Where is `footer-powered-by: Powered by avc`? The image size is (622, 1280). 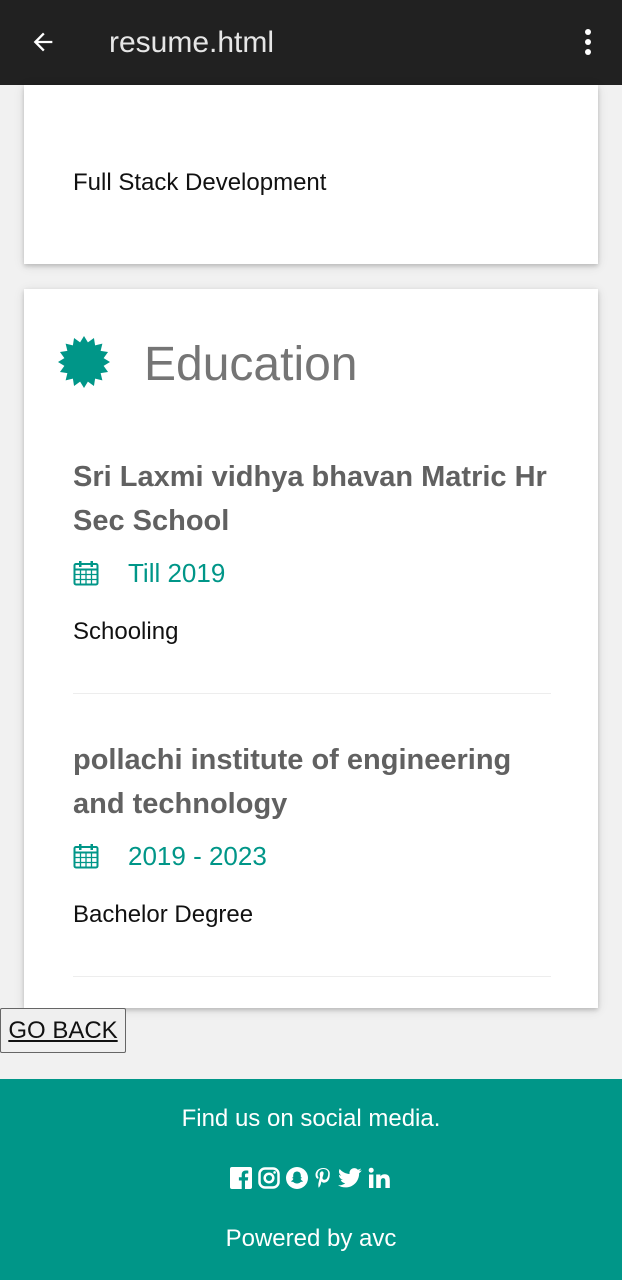 footer-powered-by: Powered by avc is located at coordinates (311, 1238).